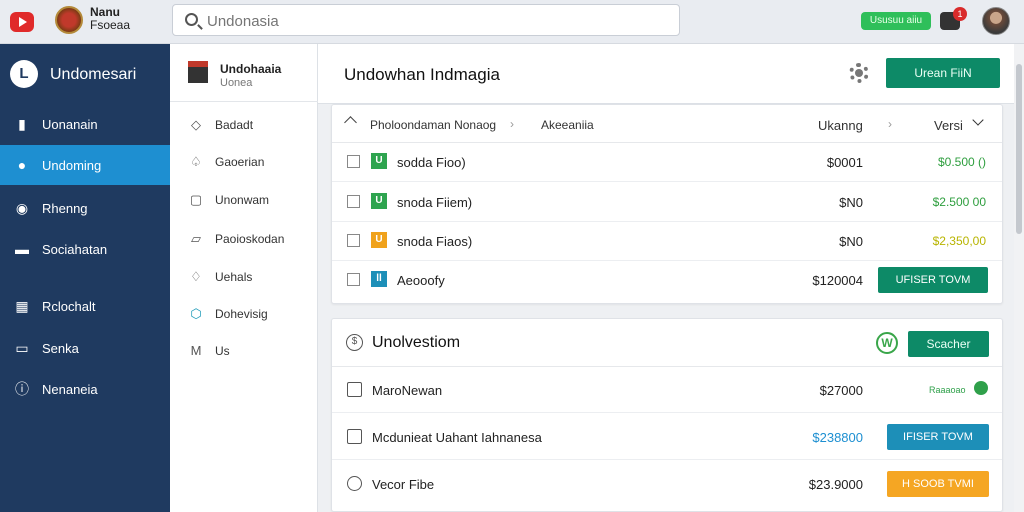  Describe the element at coordinates (85, 165) in the screenshot. I see `sidebar-item-2: ● Undoming` at that location.